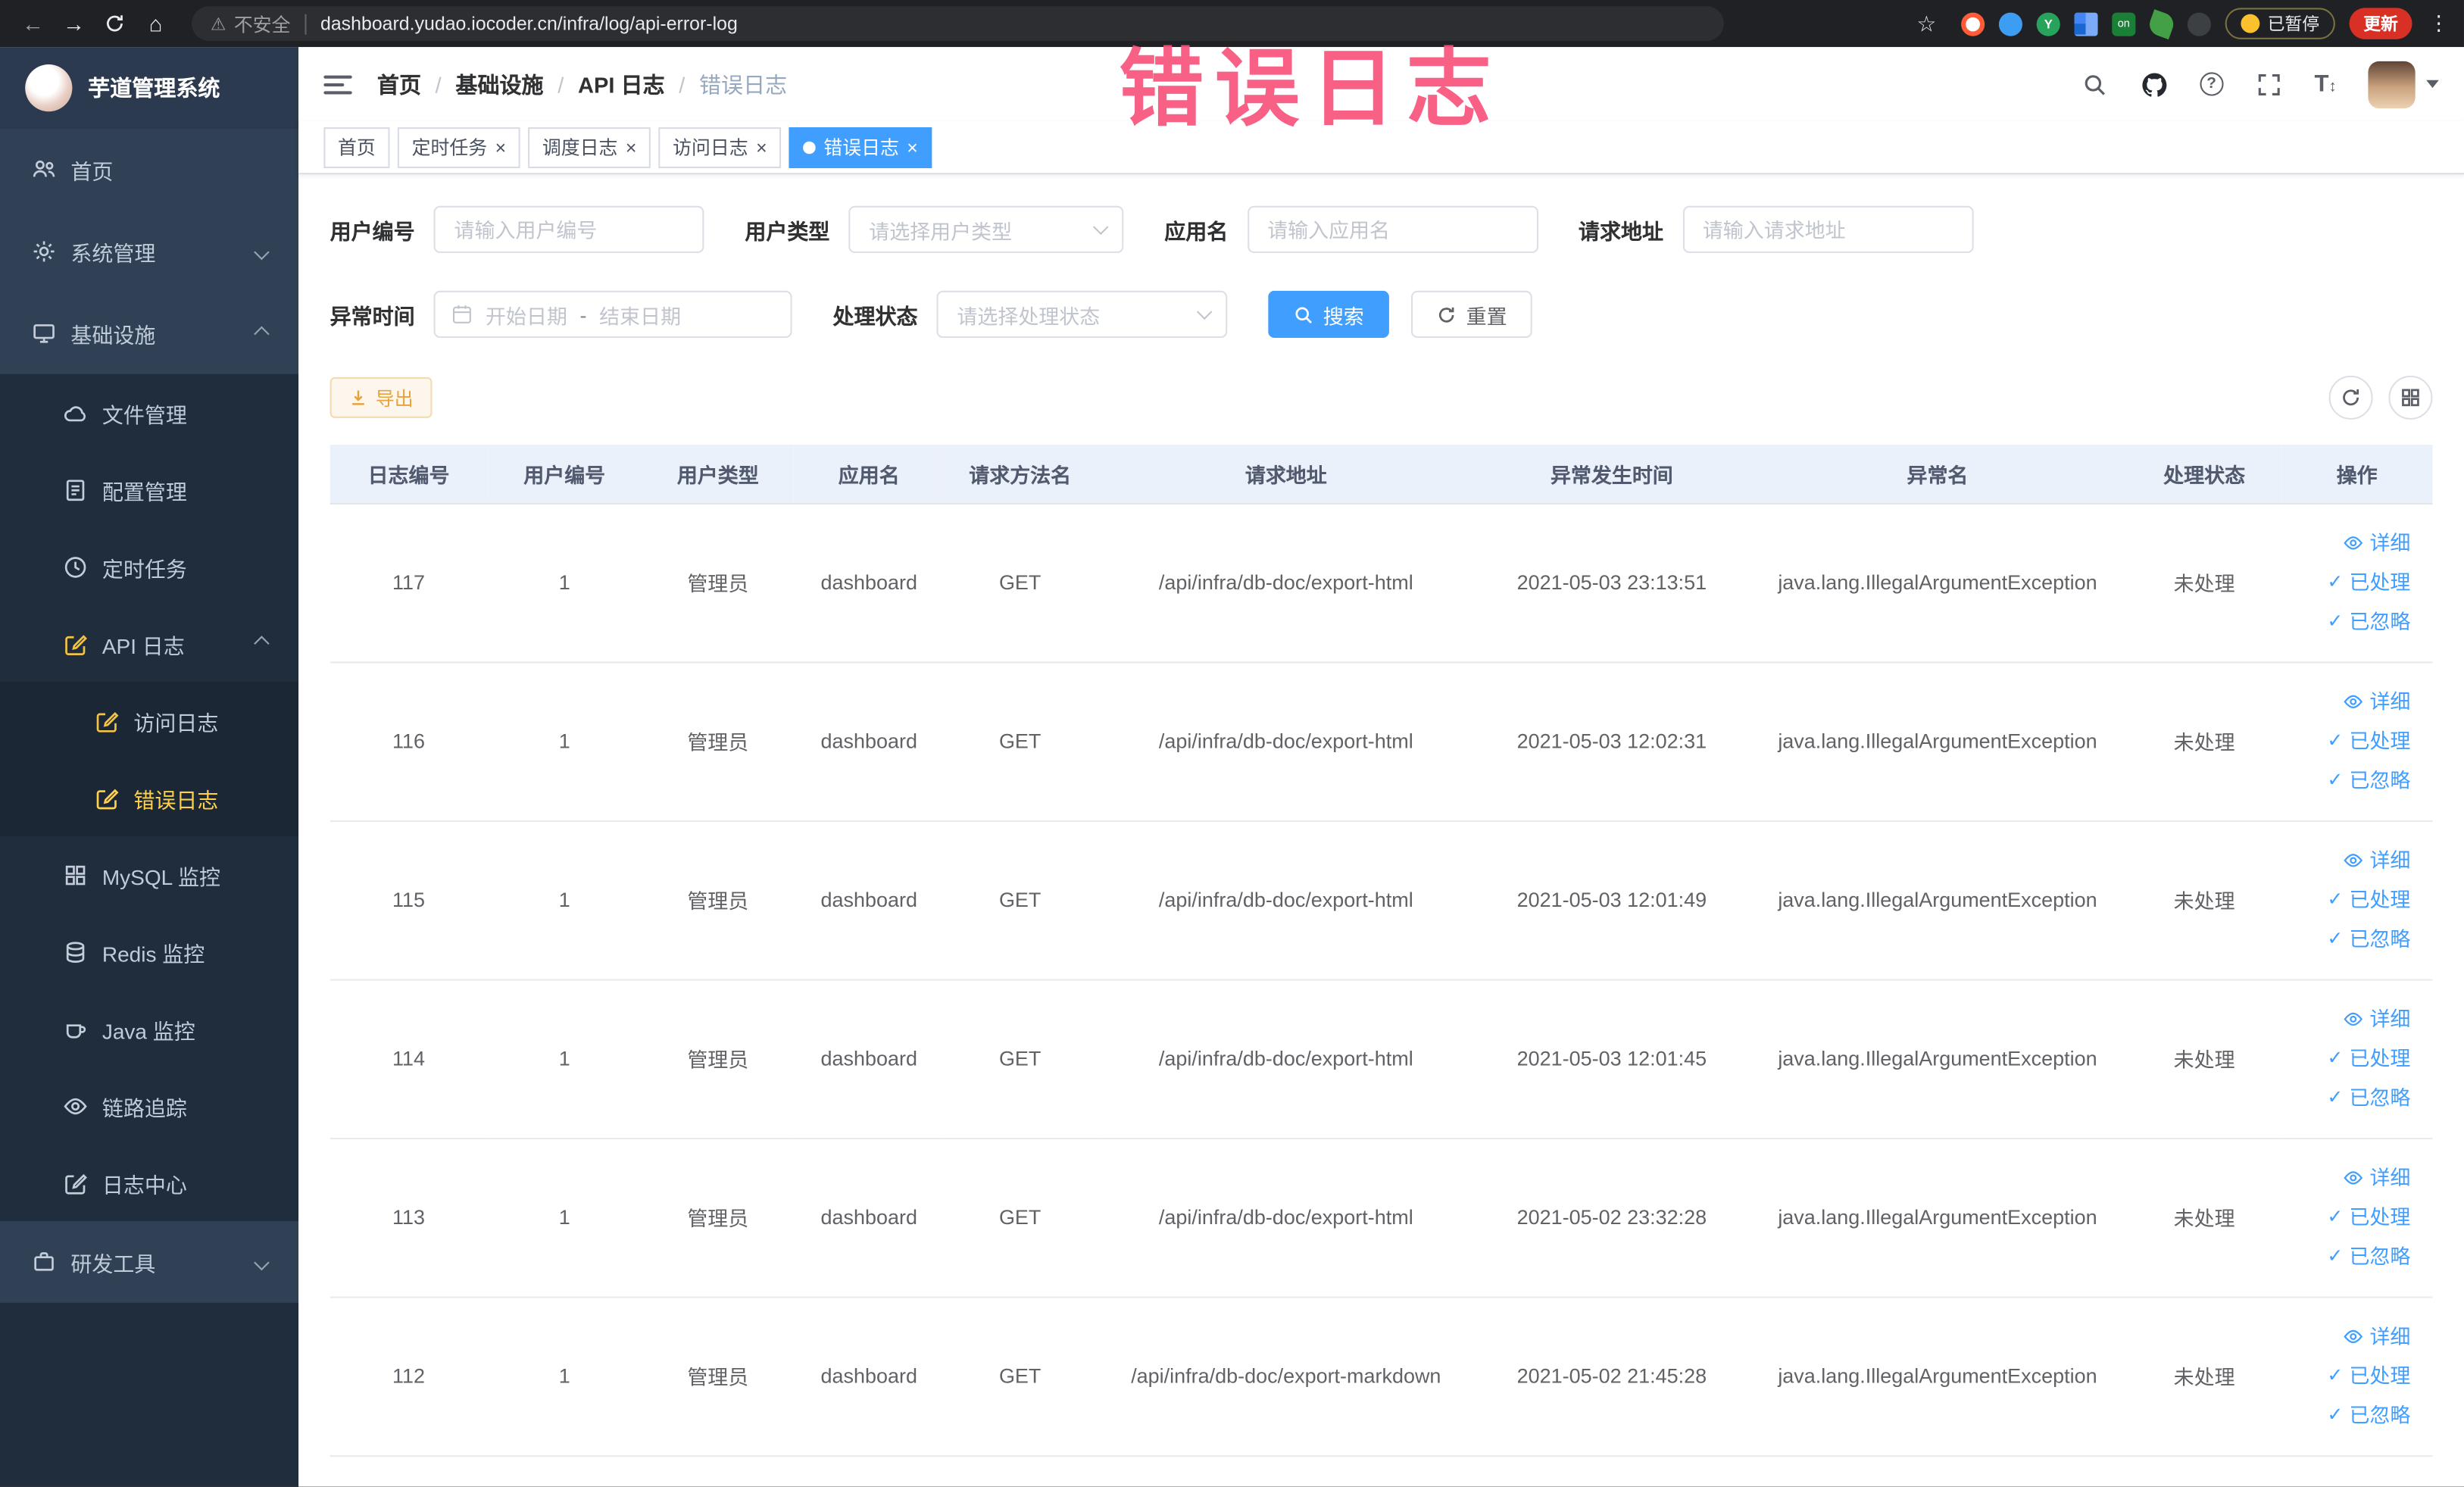 Image resolution: width=2464 pixels, height=1487 pixels. I want to click on sidebar-filler, so click(149, 1394).